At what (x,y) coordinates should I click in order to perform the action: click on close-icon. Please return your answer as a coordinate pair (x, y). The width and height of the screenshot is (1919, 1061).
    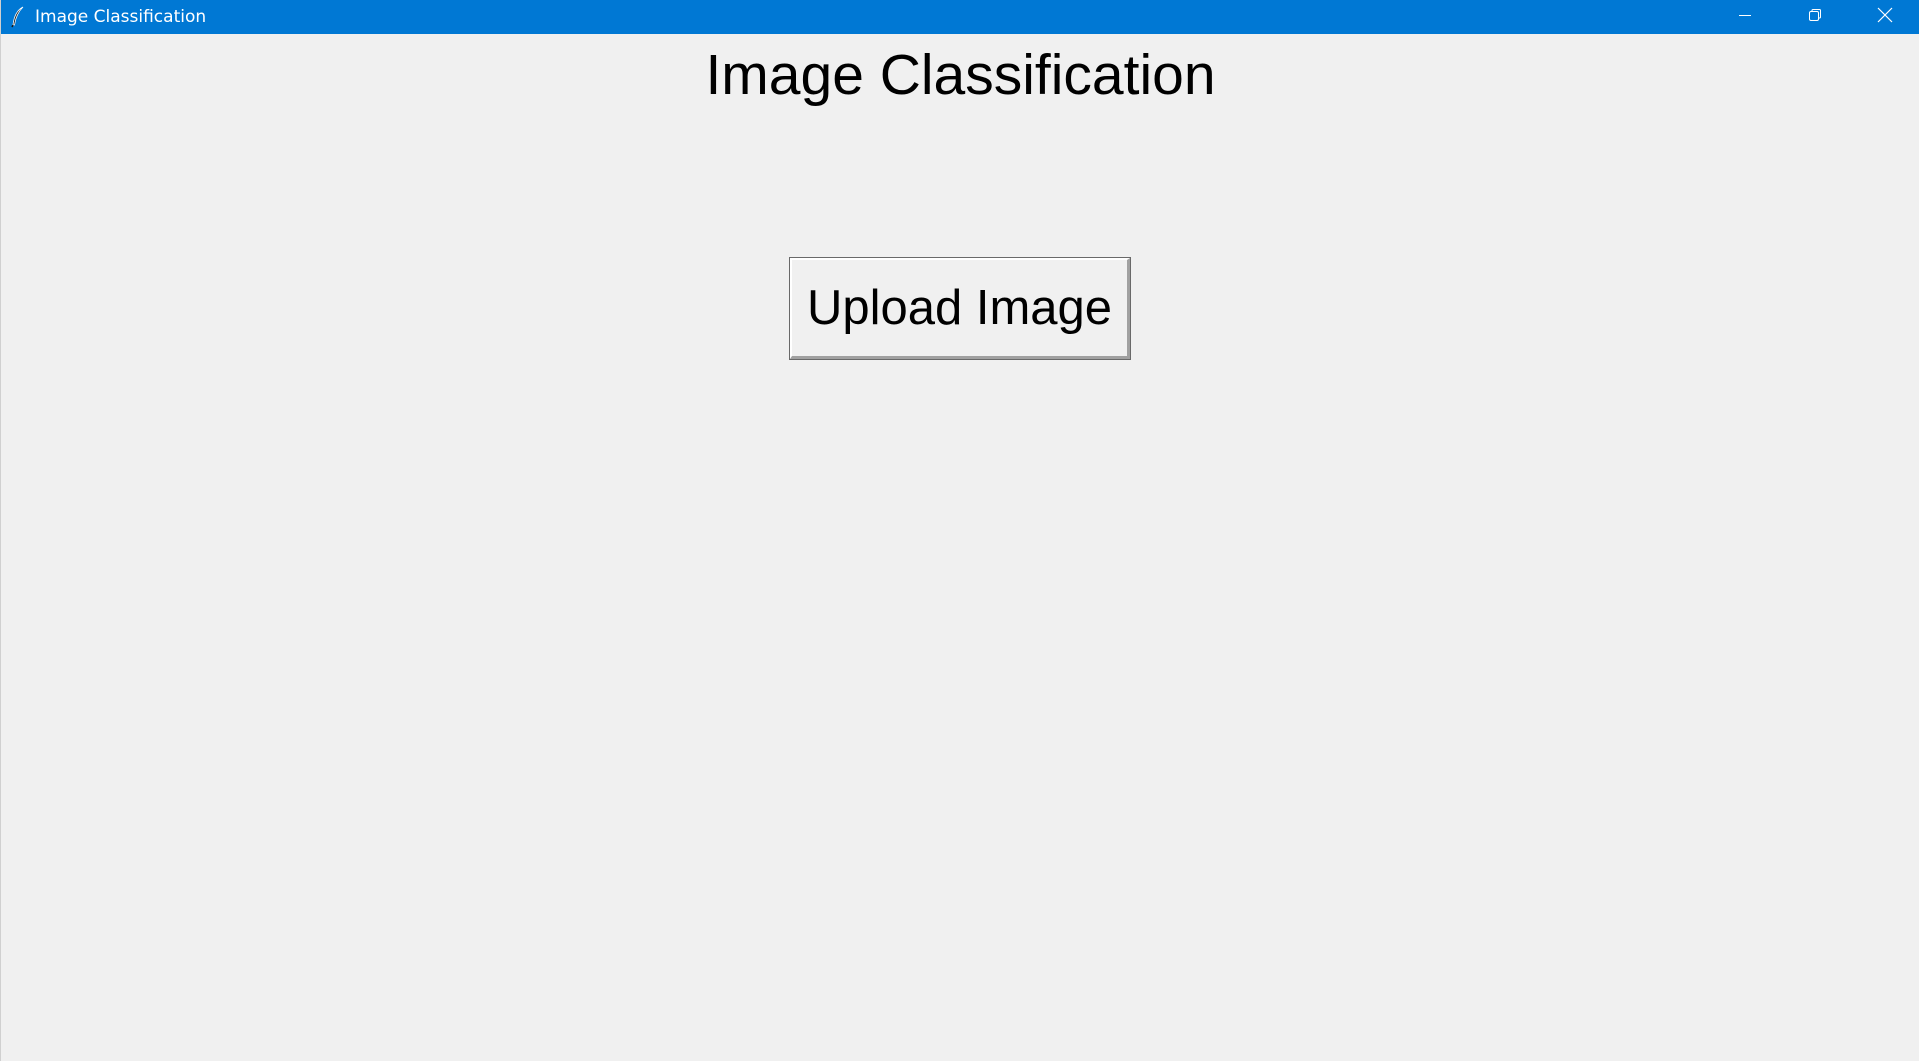
    Looking at the image, I should click on (1885, 17).